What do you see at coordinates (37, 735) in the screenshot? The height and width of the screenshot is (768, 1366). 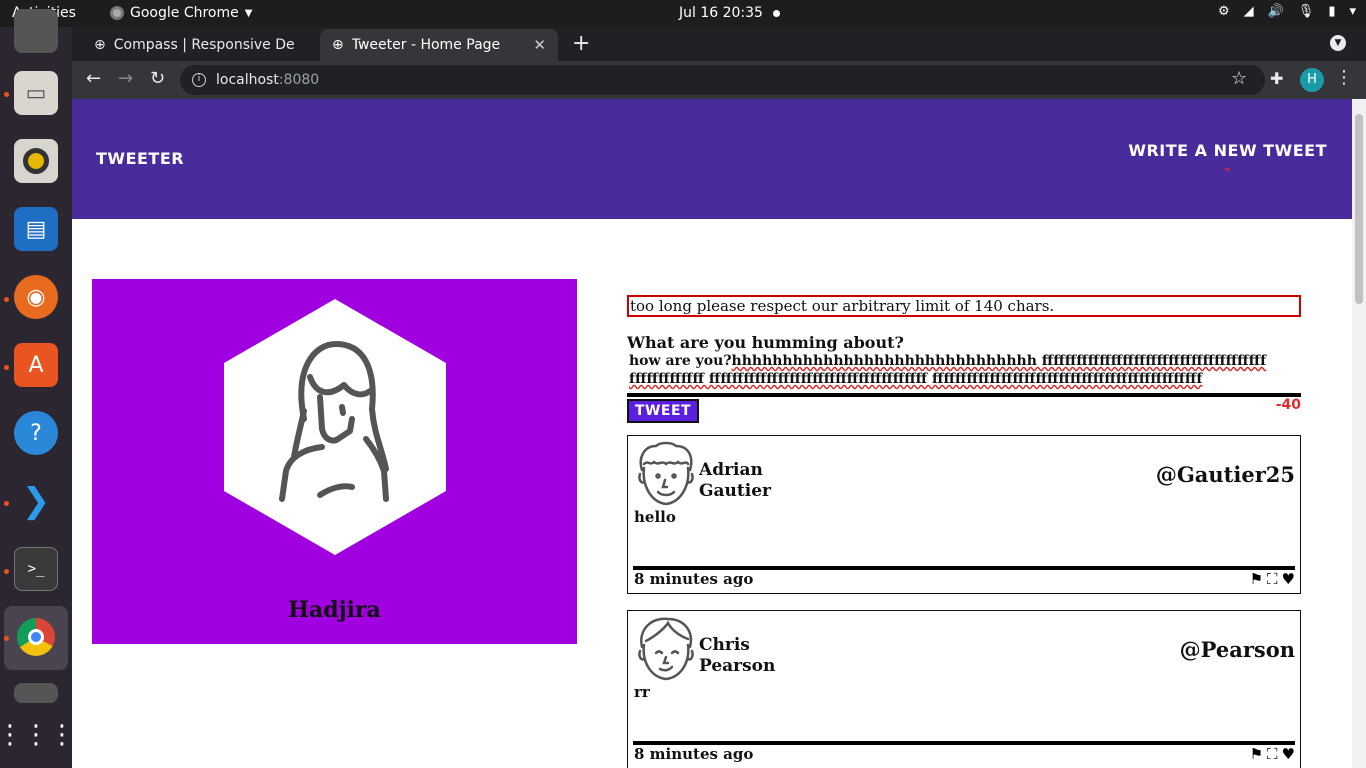 I see `show-applications-icon: ⋮⋮⋮` at bounding box center [37, 735].